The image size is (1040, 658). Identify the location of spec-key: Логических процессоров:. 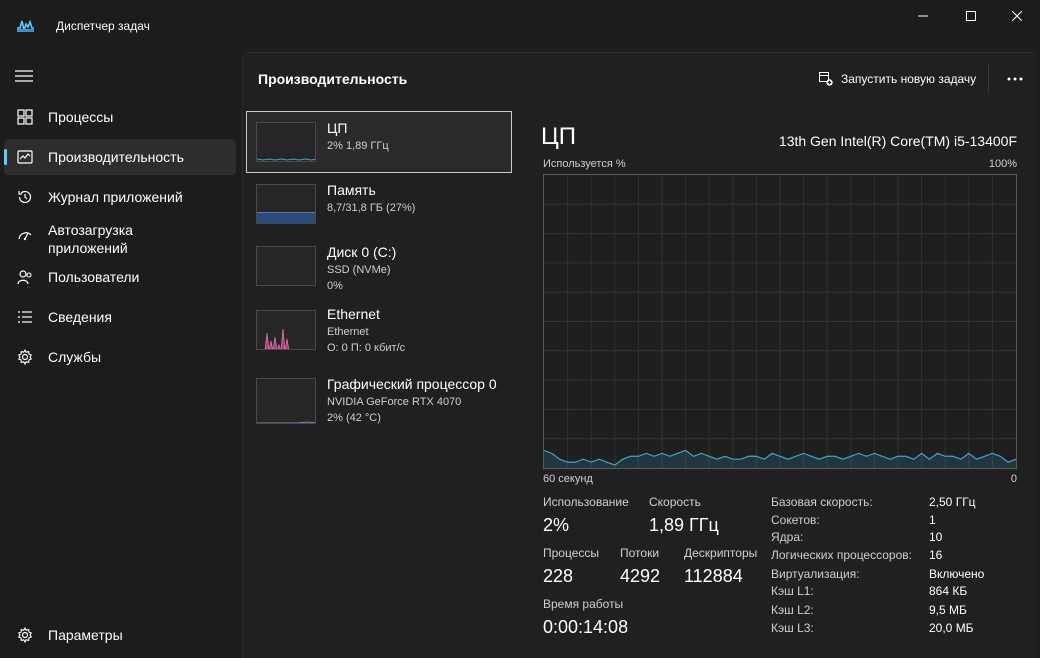
(841, 555).